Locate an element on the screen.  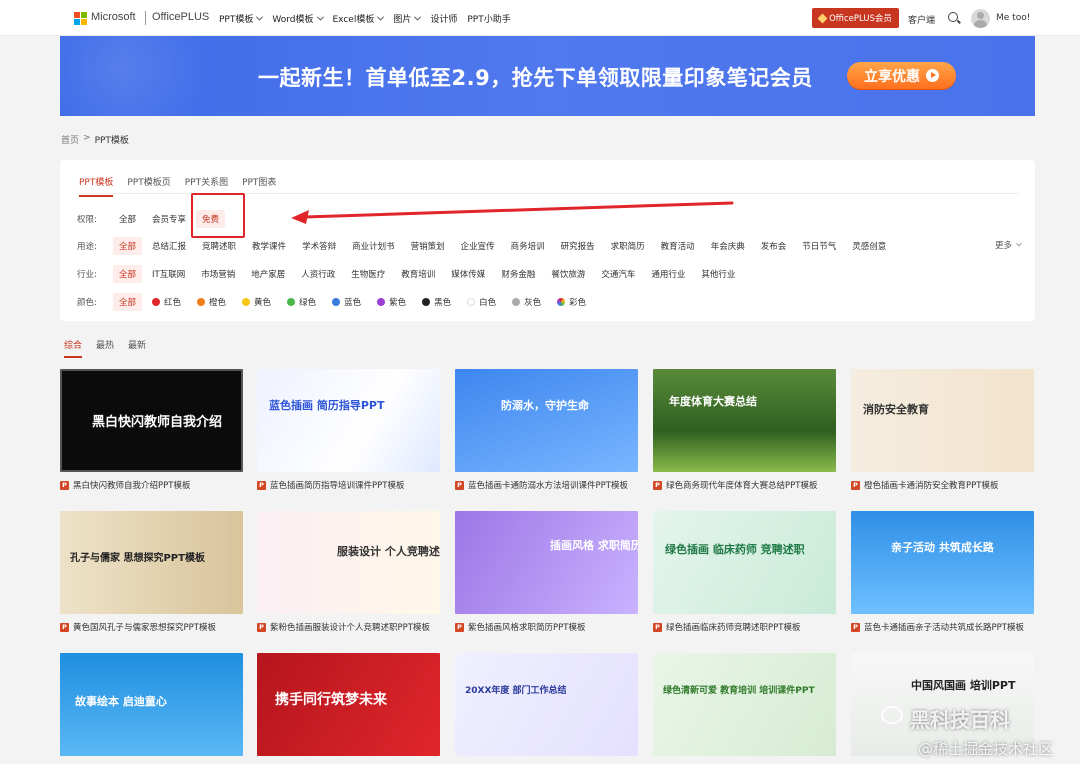
color-option: 蓝色 is located at coordinates (346, 302).